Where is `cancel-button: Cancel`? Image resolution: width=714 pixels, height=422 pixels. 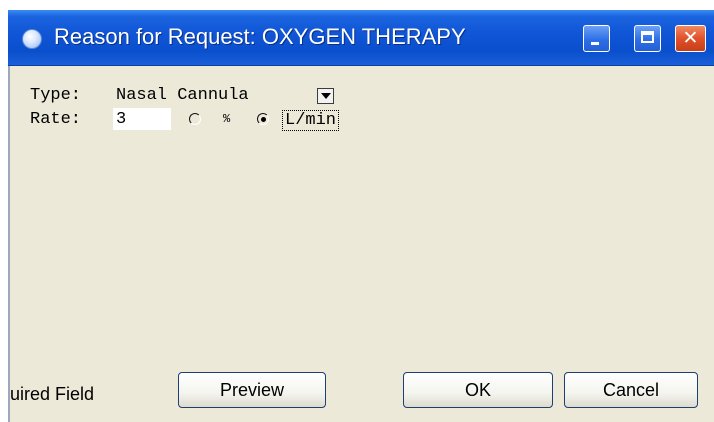
cancel-button: Cancel is located at coordinates (631, 390).